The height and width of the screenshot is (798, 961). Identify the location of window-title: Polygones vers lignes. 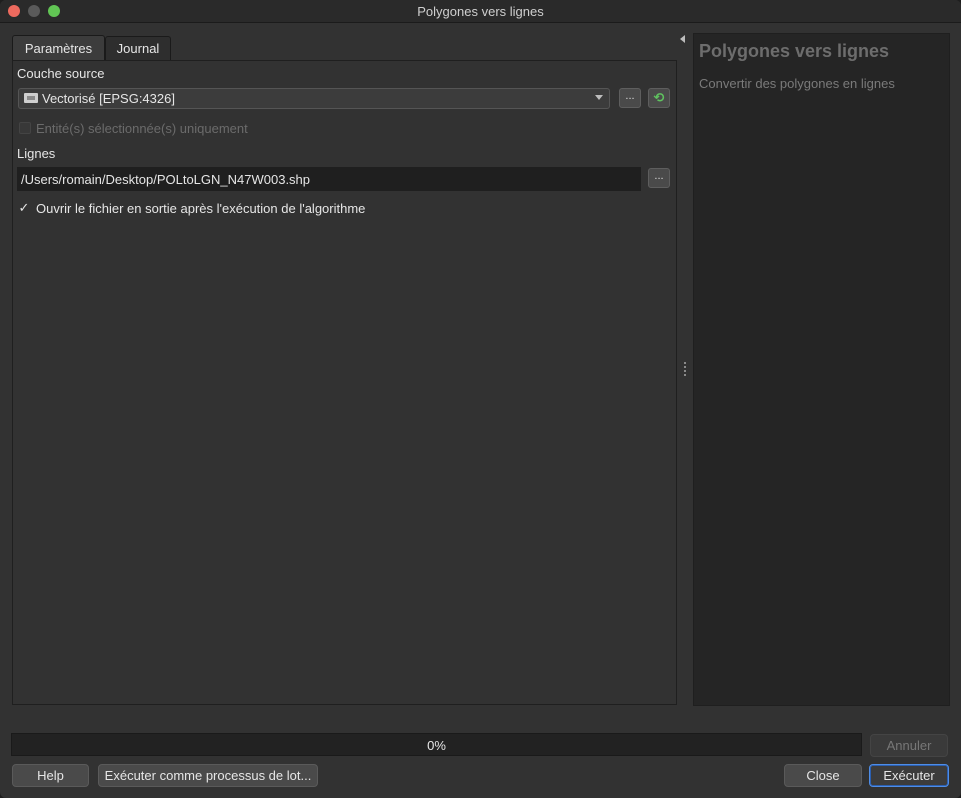
(480, 11).